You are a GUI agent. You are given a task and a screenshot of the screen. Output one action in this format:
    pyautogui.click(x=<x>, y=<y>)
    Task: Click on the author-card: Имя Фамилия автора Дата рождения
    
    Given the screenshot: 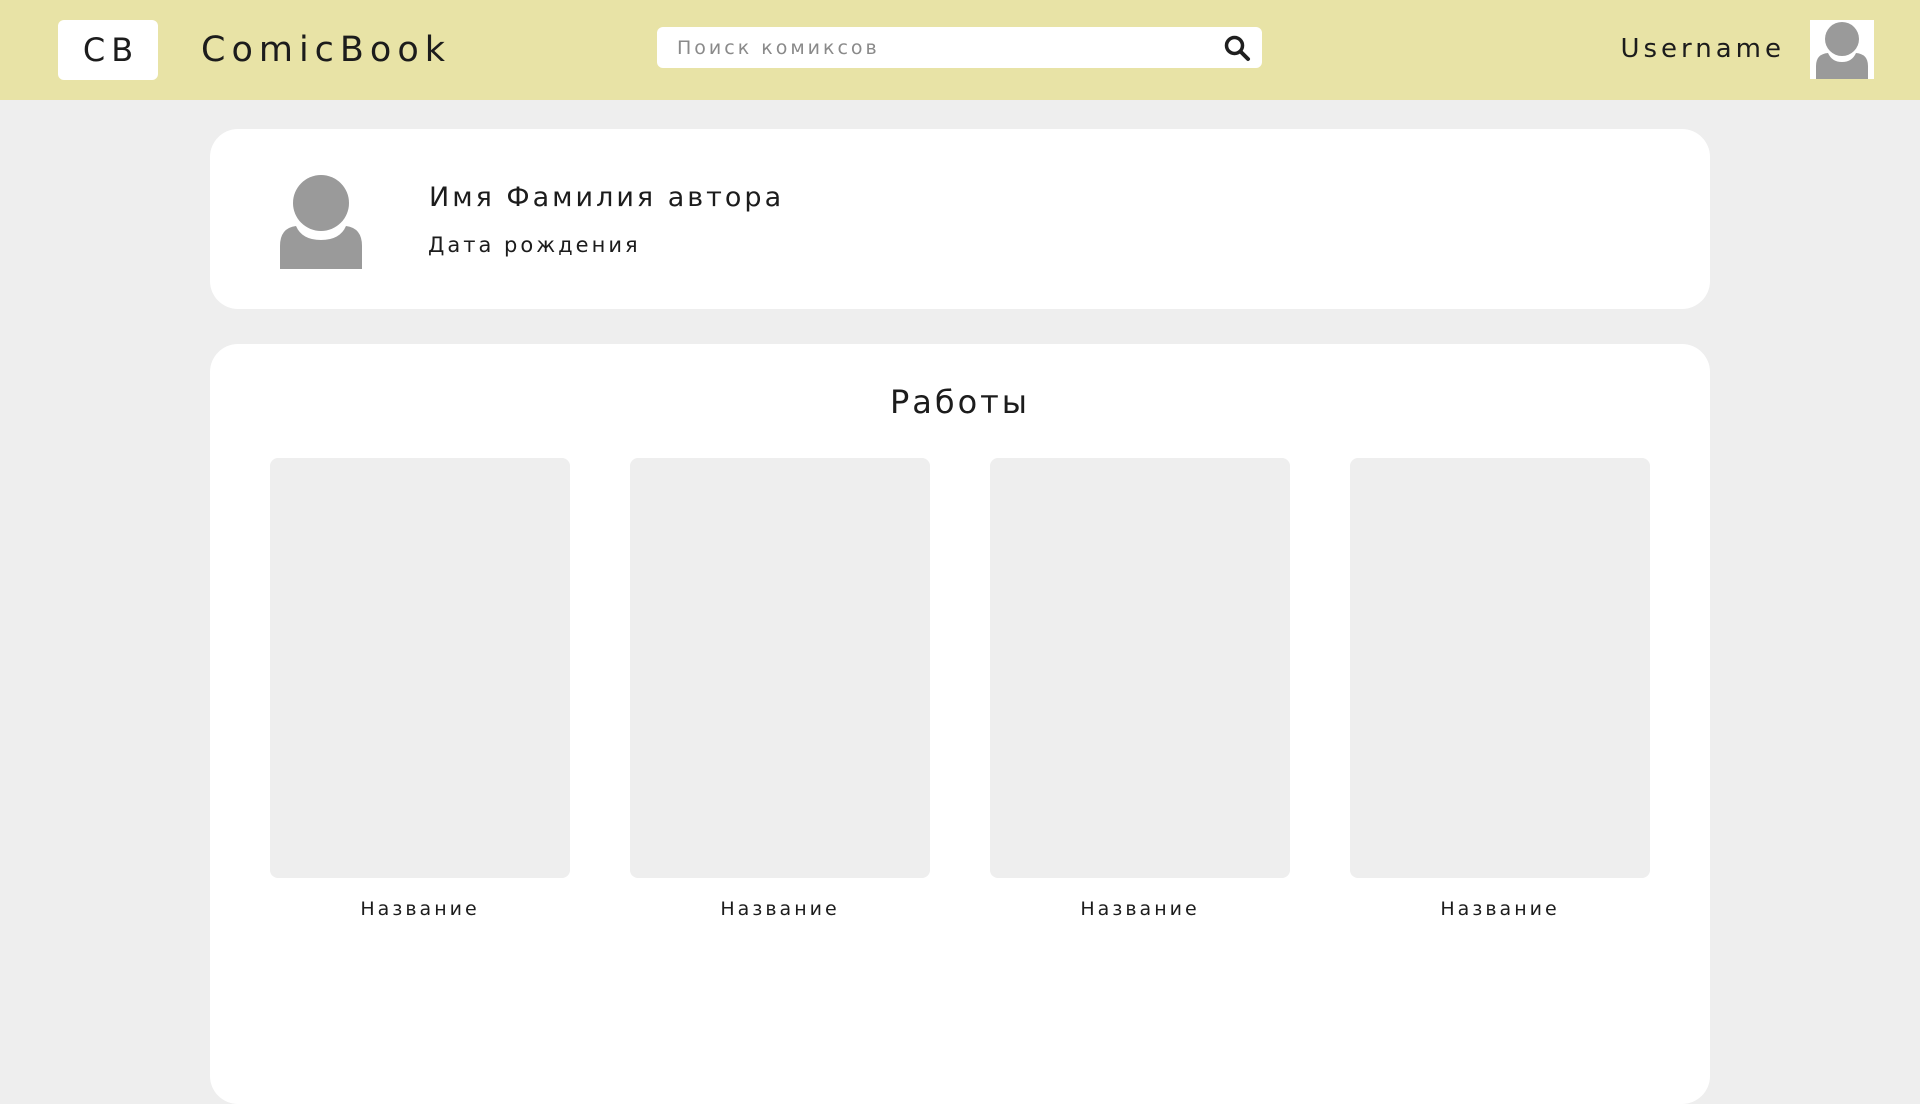 What is the action you would take?
    pyautogui.click(x=960, y=219)
    